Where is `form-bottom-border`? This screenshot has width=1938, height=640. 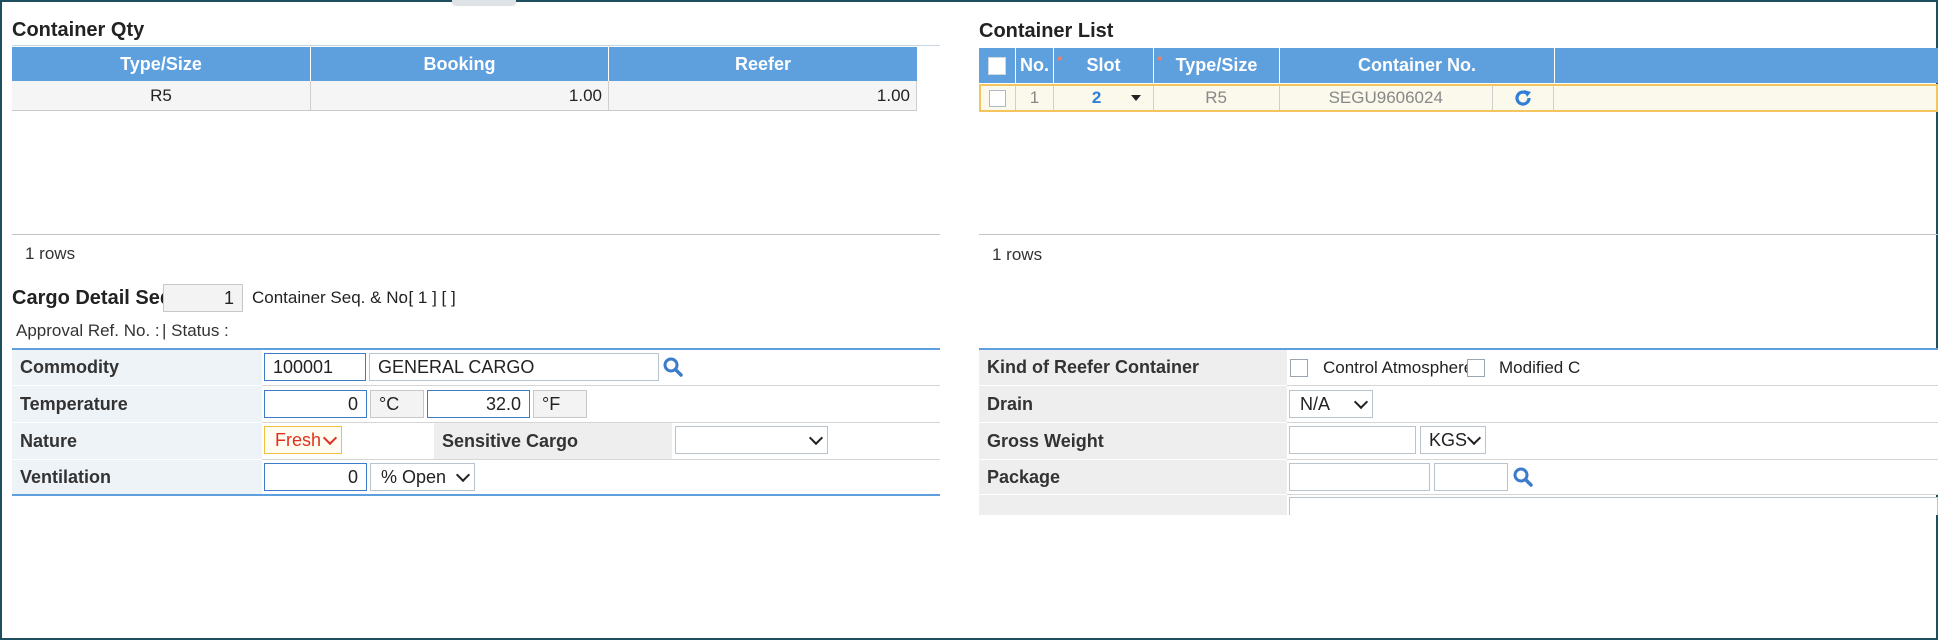
form-bottom-border is located at coordinates (476, 495).